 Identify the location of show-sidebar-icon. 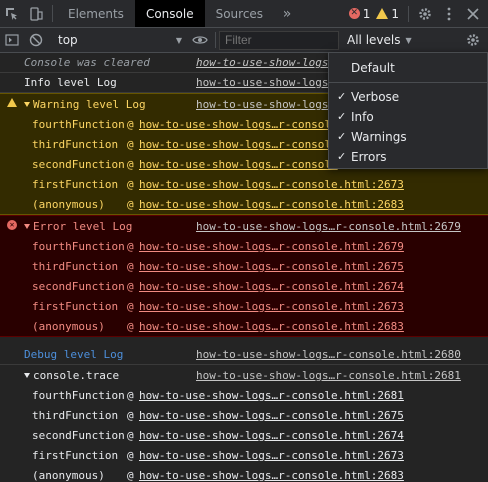
(12, 40).